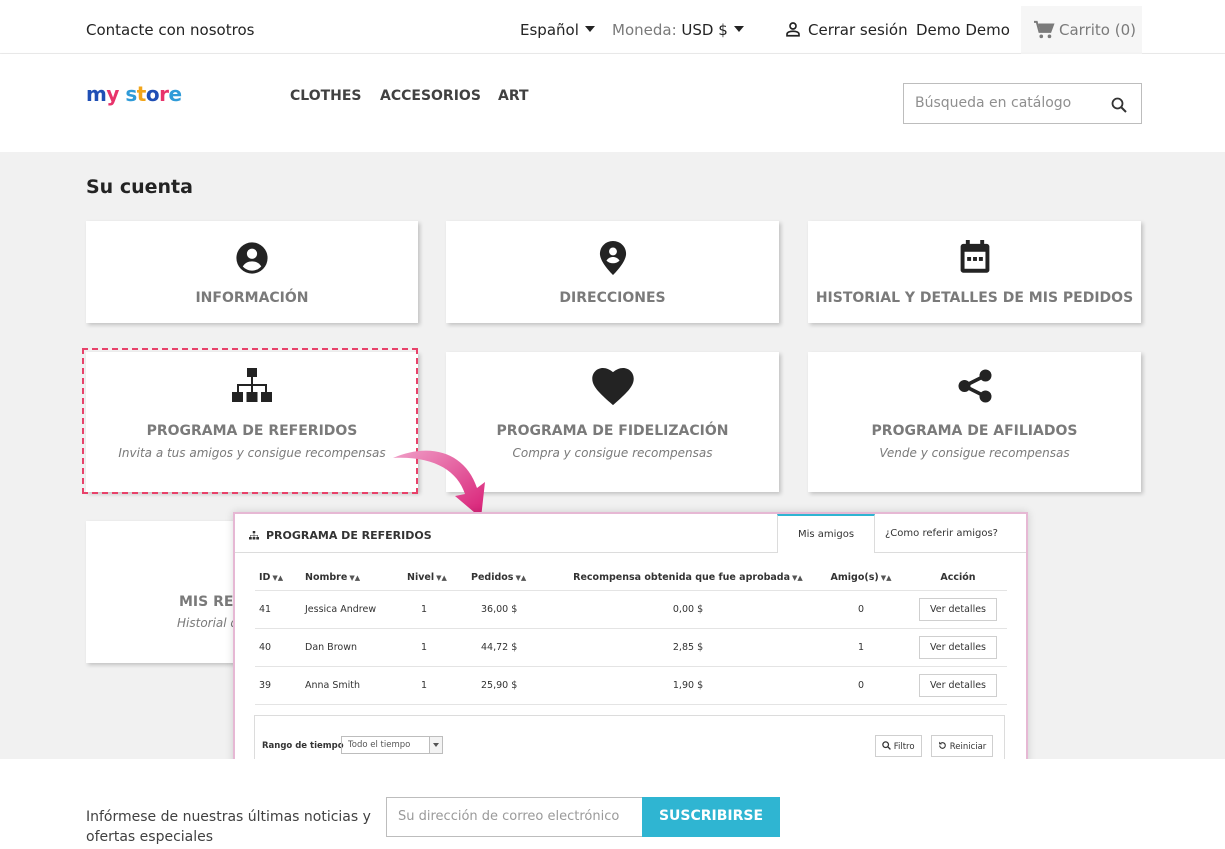  Describe the element at coordinates (861, 647) in the screenshot. I see `cell-friends: 1` at that location.